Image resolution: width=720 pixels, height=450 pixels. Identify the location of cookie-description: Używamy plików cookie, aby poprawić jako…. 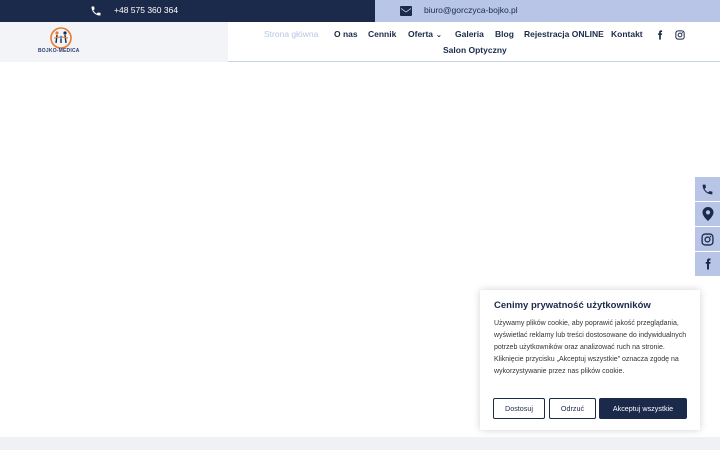
(590, 347).